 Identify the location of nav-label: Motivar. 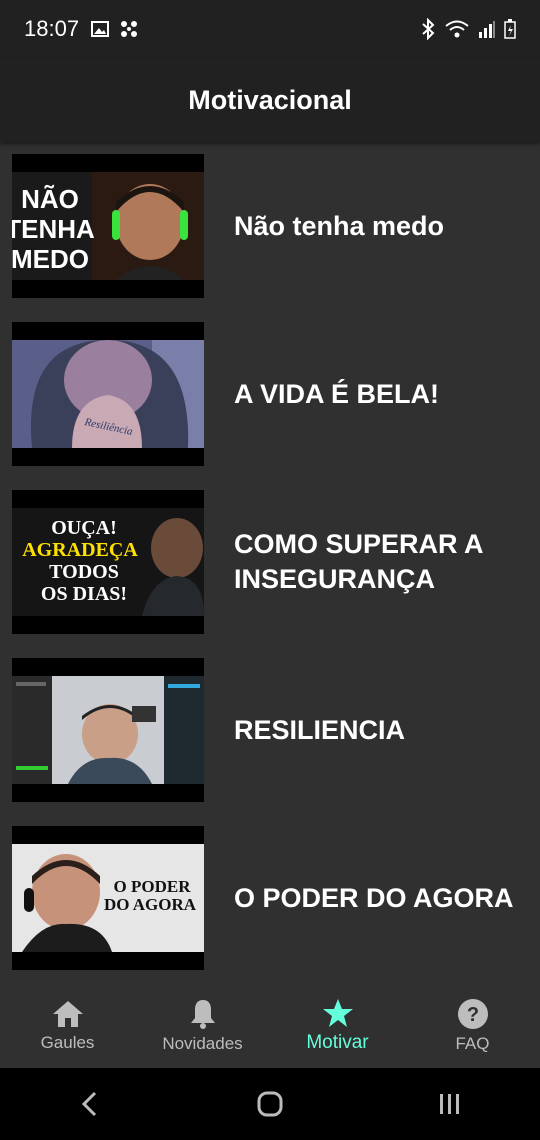
(337, 1042).